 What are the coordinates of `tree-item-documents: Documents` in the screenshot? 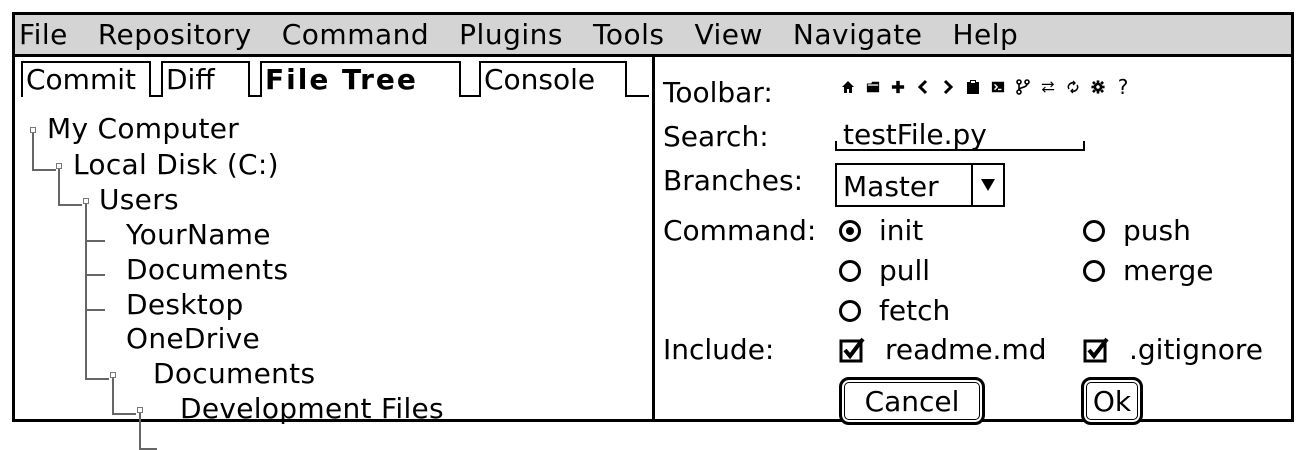 It's located at (207, 270).